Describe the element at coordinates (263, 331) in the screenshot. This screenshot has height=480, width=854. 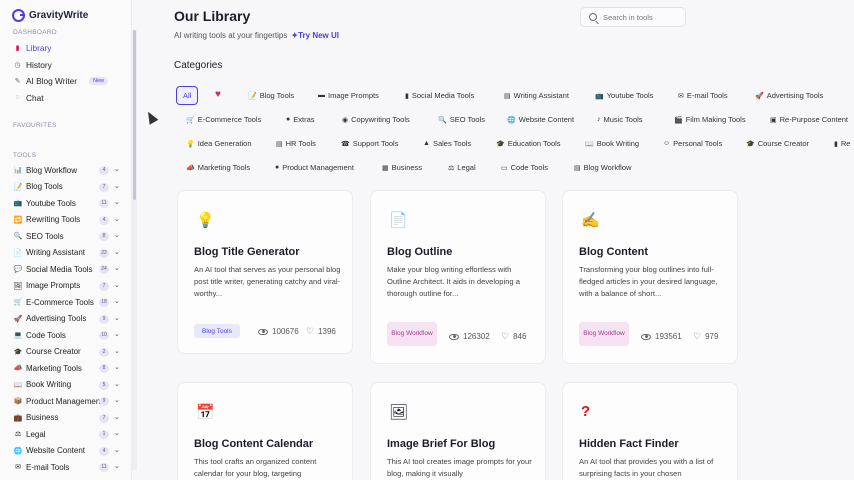
I see `eye-icon` at that location.